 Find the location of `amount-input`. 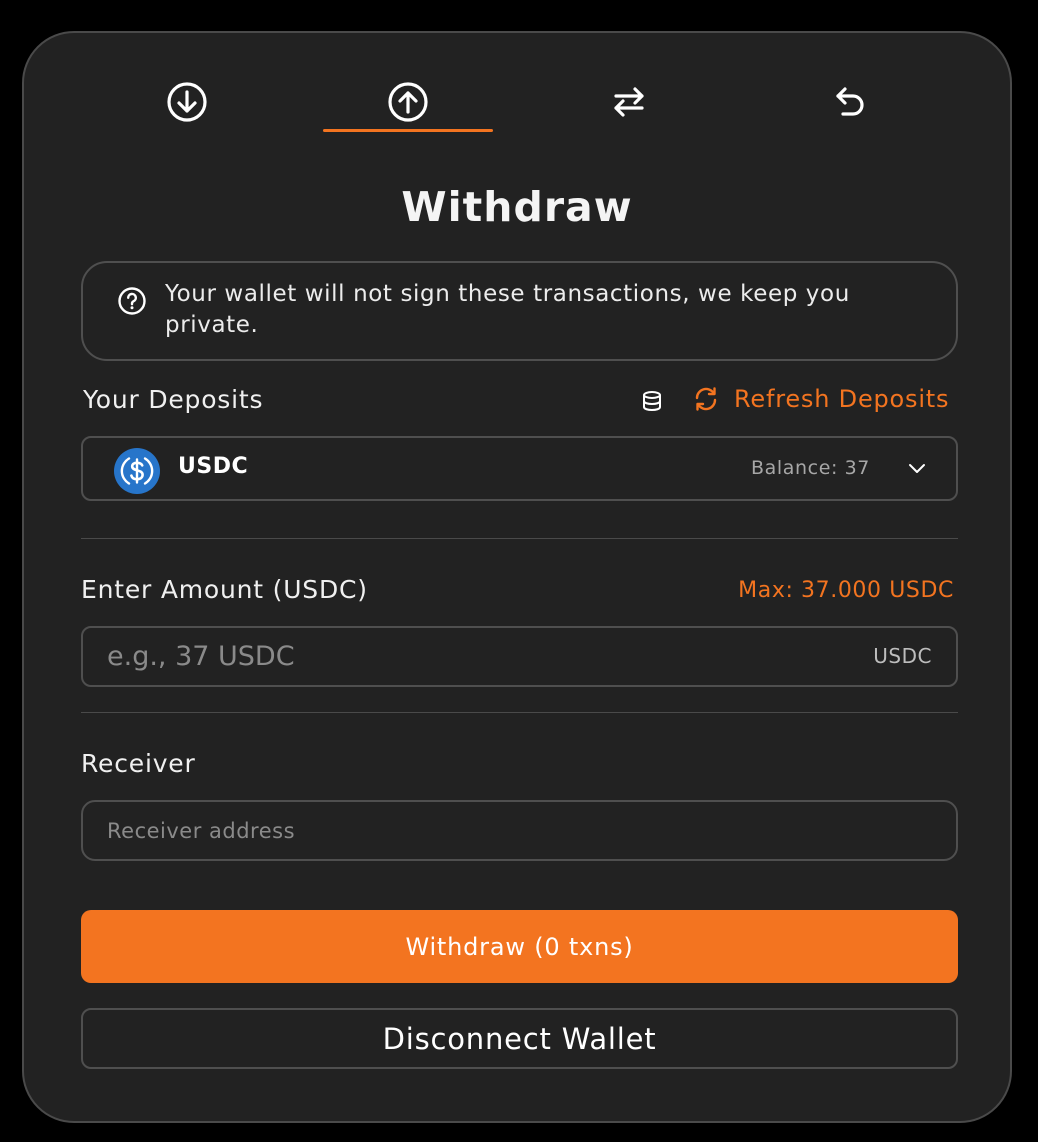

amount-input is located at coordinates (519, 656).